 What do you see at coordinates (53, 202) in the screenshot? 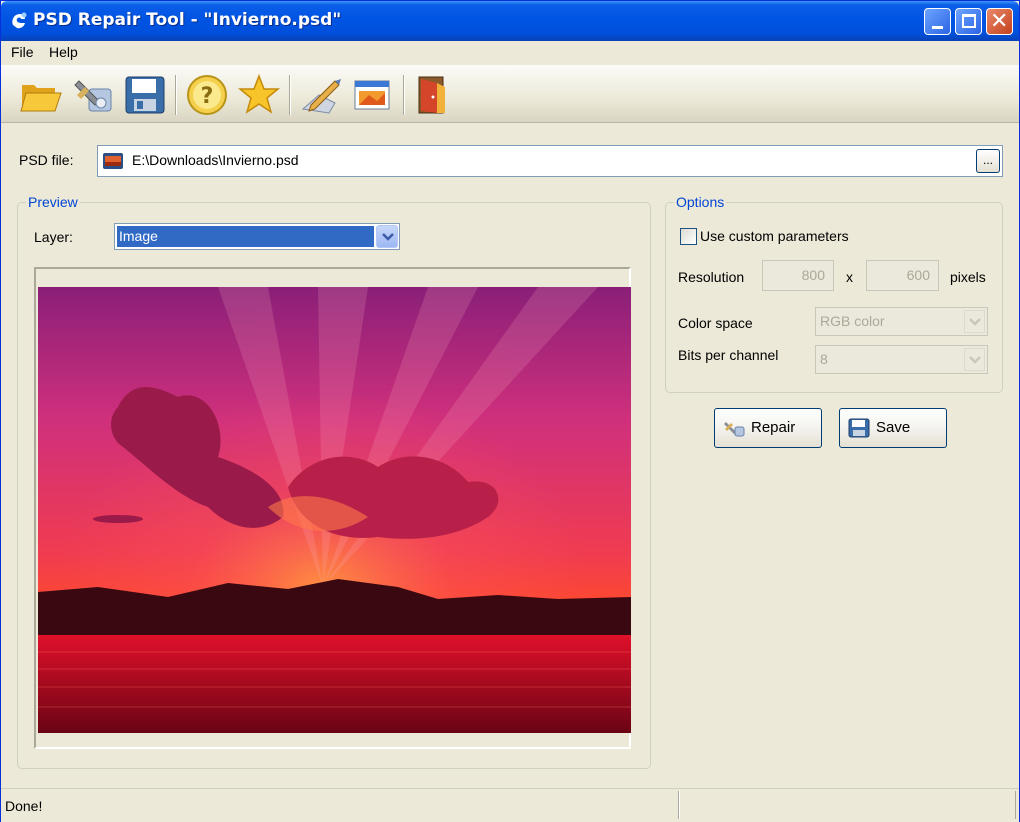
I see `preview-group-title: Preview` at bounding box center [53, 202].